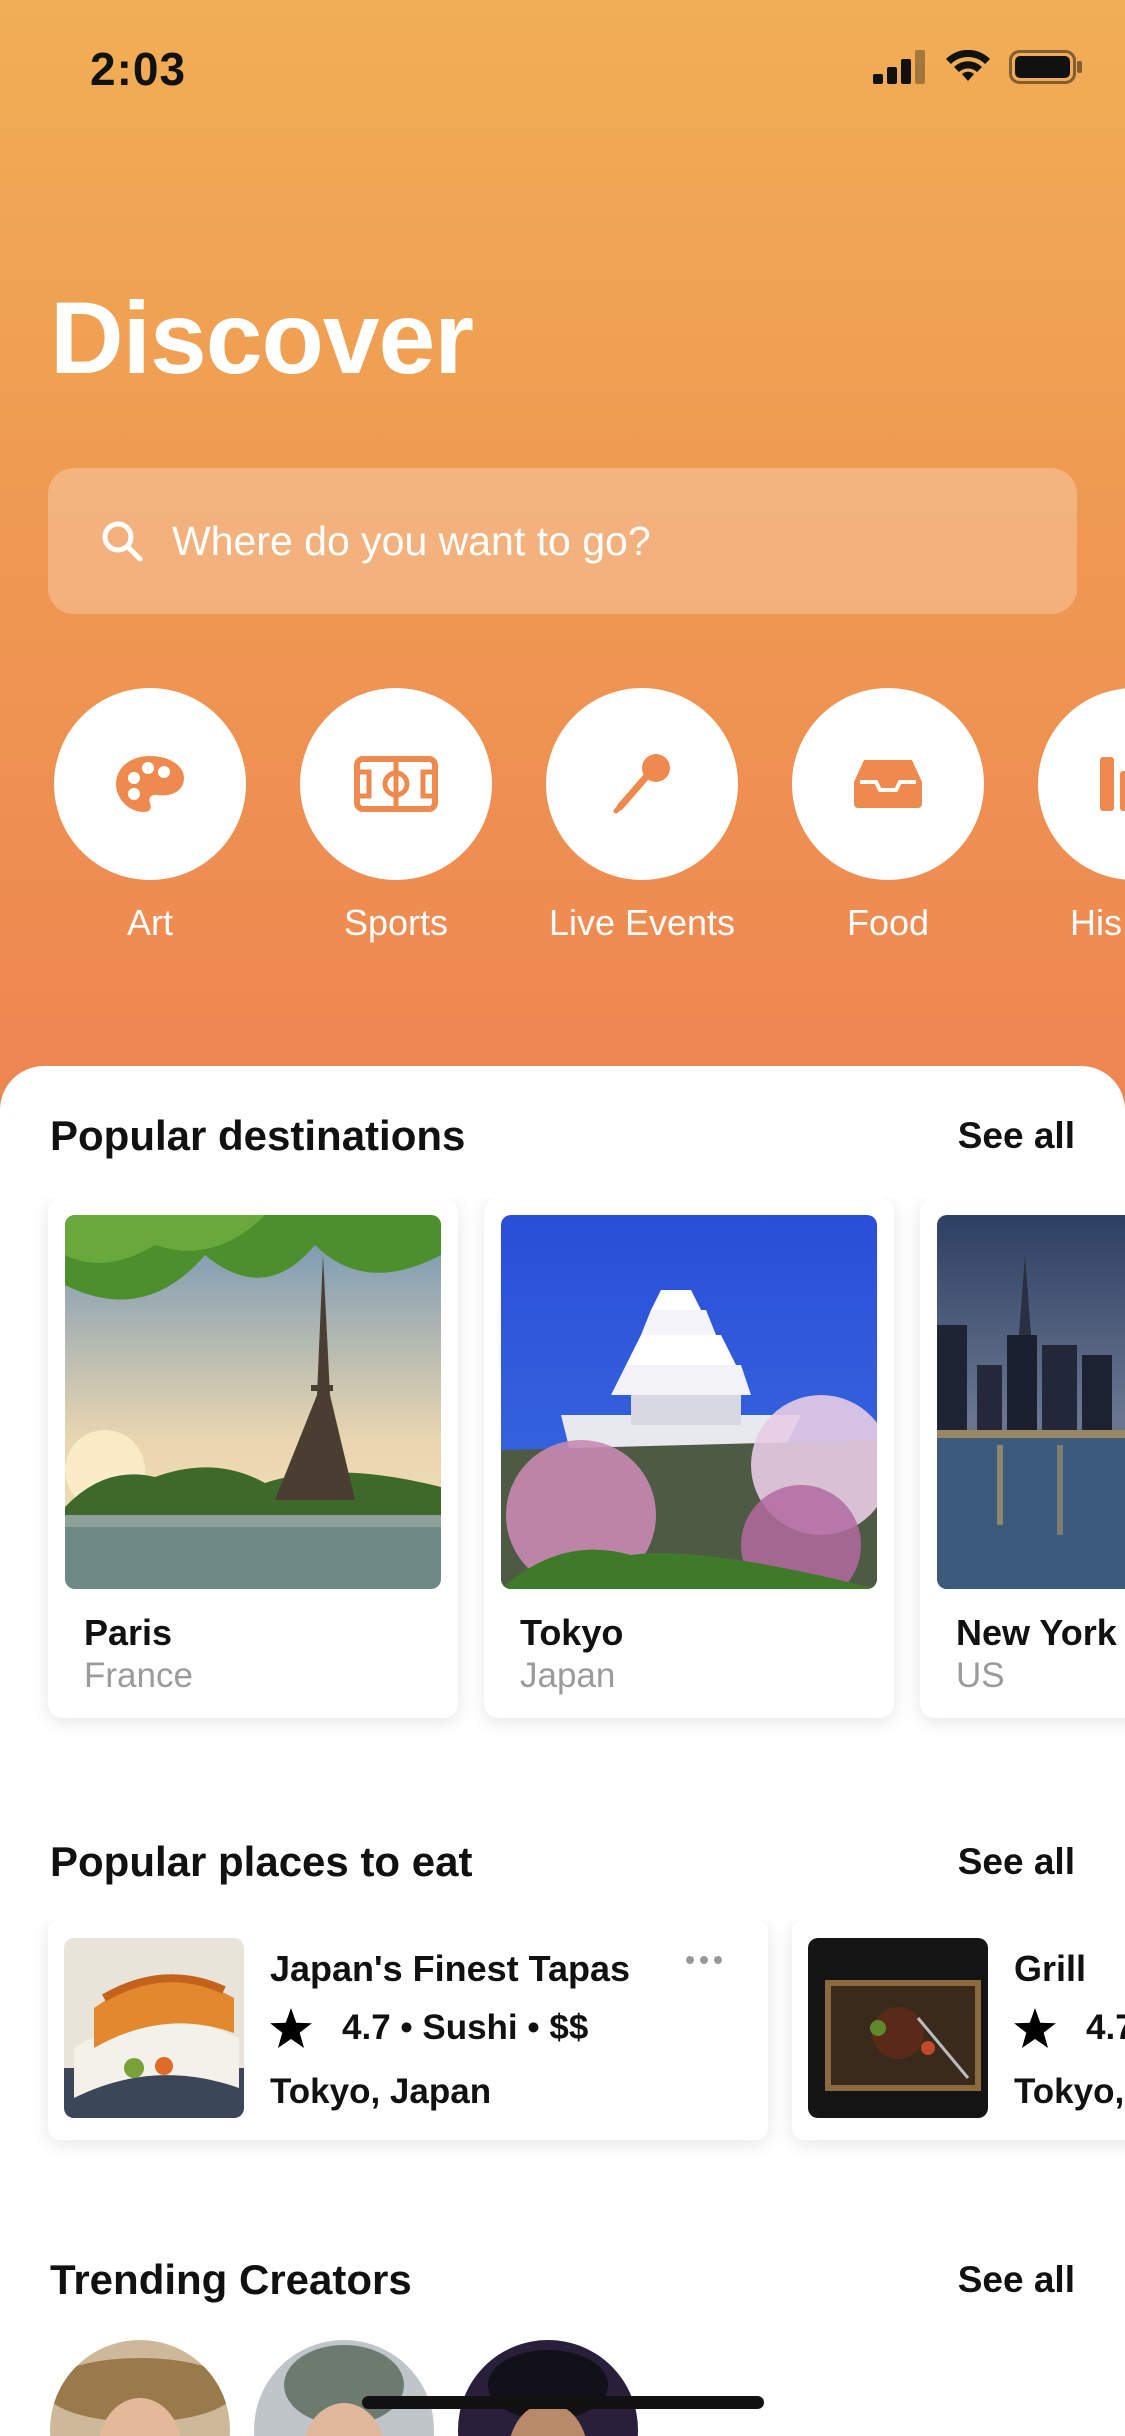 This screenshot has height=2436, width=1125. Describe the element at coordinates (1016, 1136) in the screenshot. I see `see-all-destinations-button: See all` at that location.